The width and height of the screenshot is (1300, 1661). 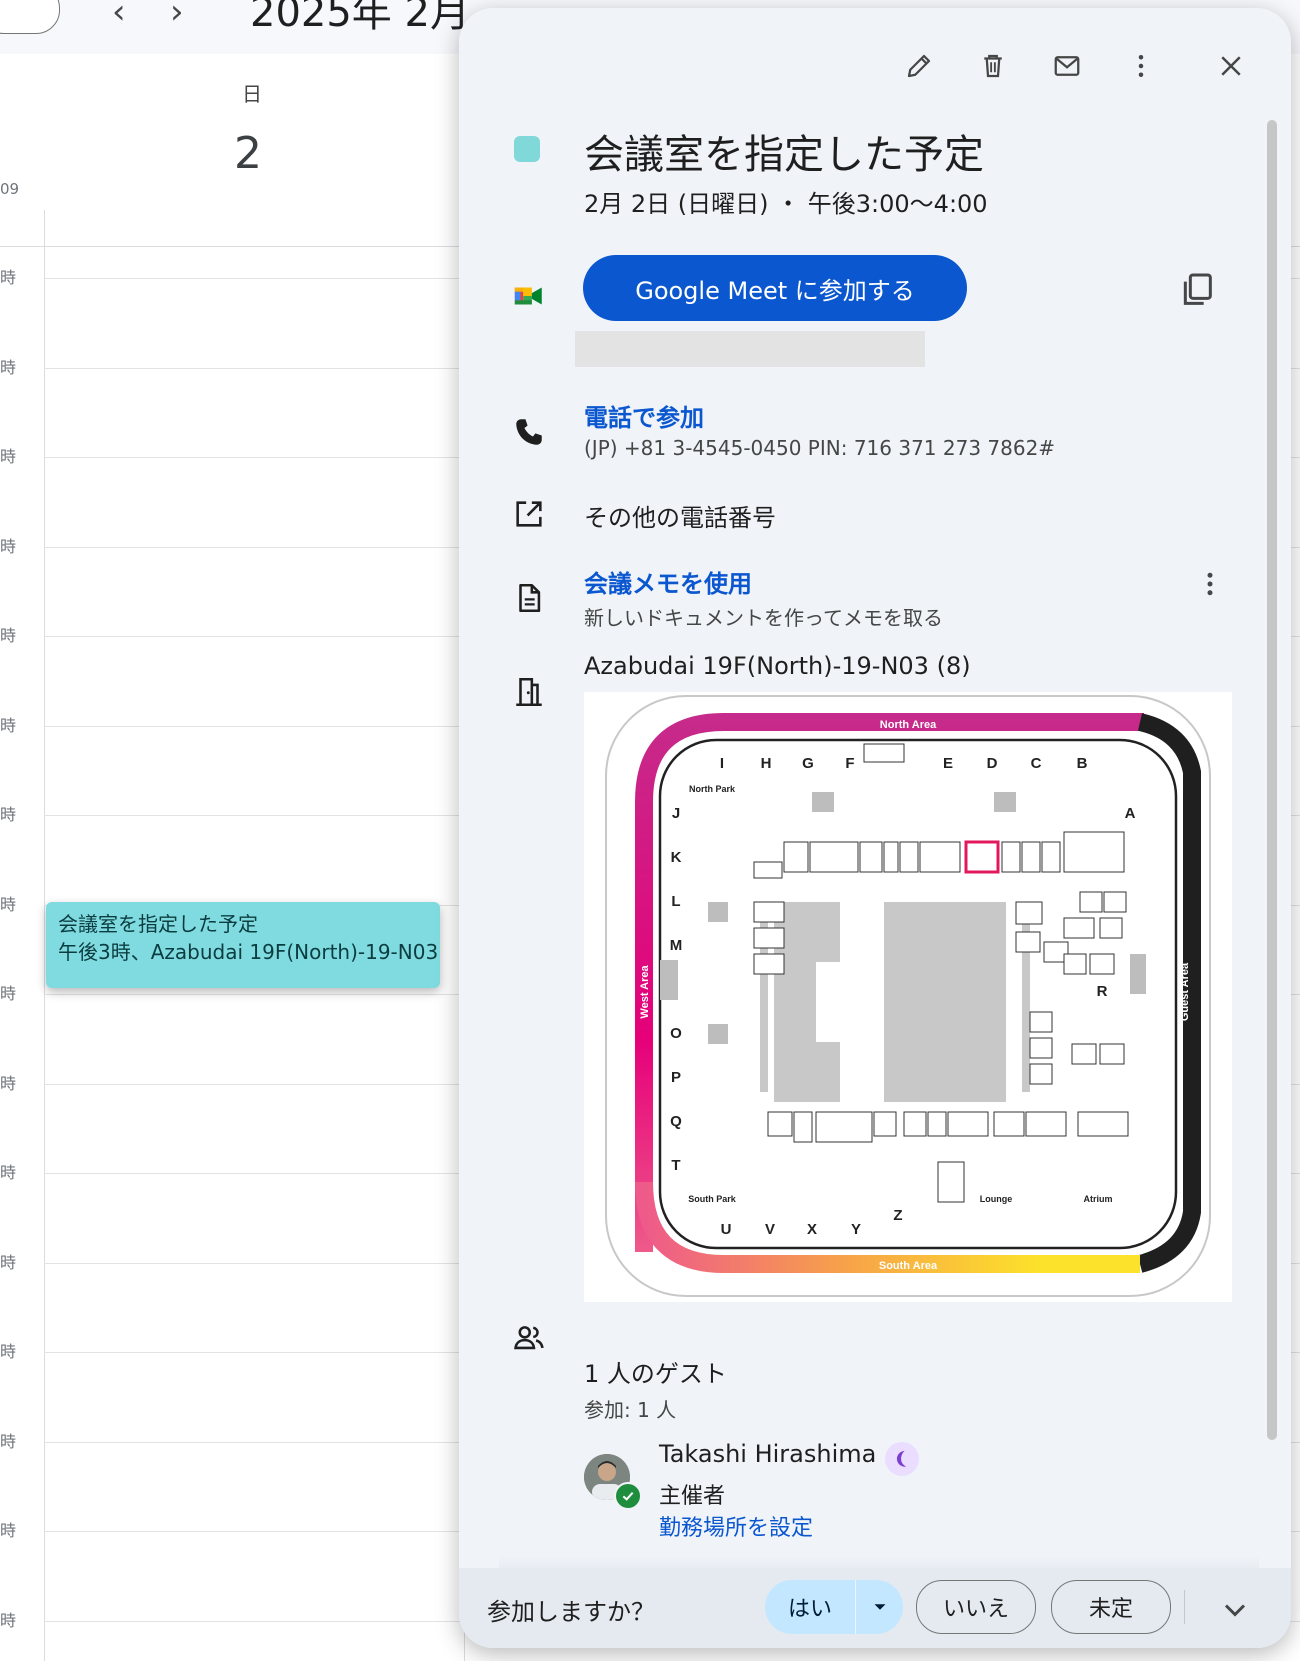 What do you see at coordinates (766, 763) in the screenshot?
I see `map-letter: H` at bounding box center [766, 763].